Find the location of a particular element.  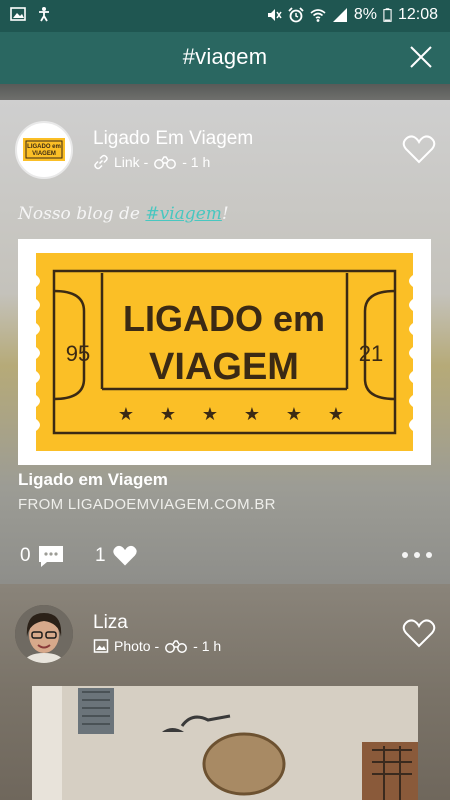

logo-number-right: 21 is located at coordinates (371, 353).